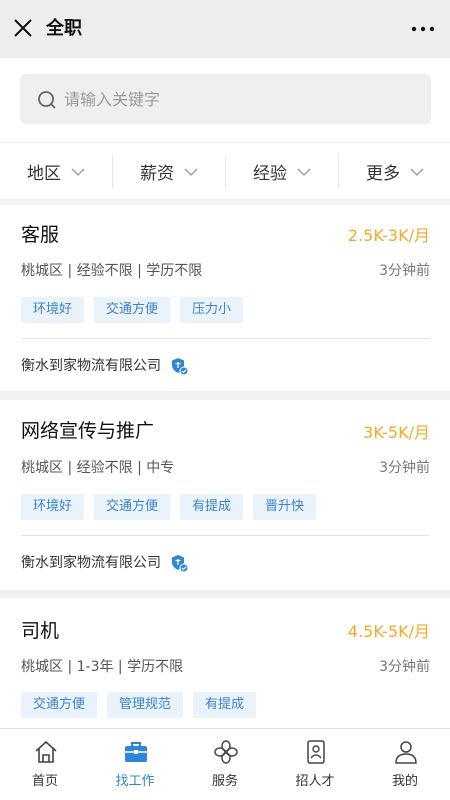 The width and height of the screenshot is (450, 800). What do you see at coordinates (145, 705) in the screenshot?
I see `job-tag: 管理规范` at bounding box center [145, 705].